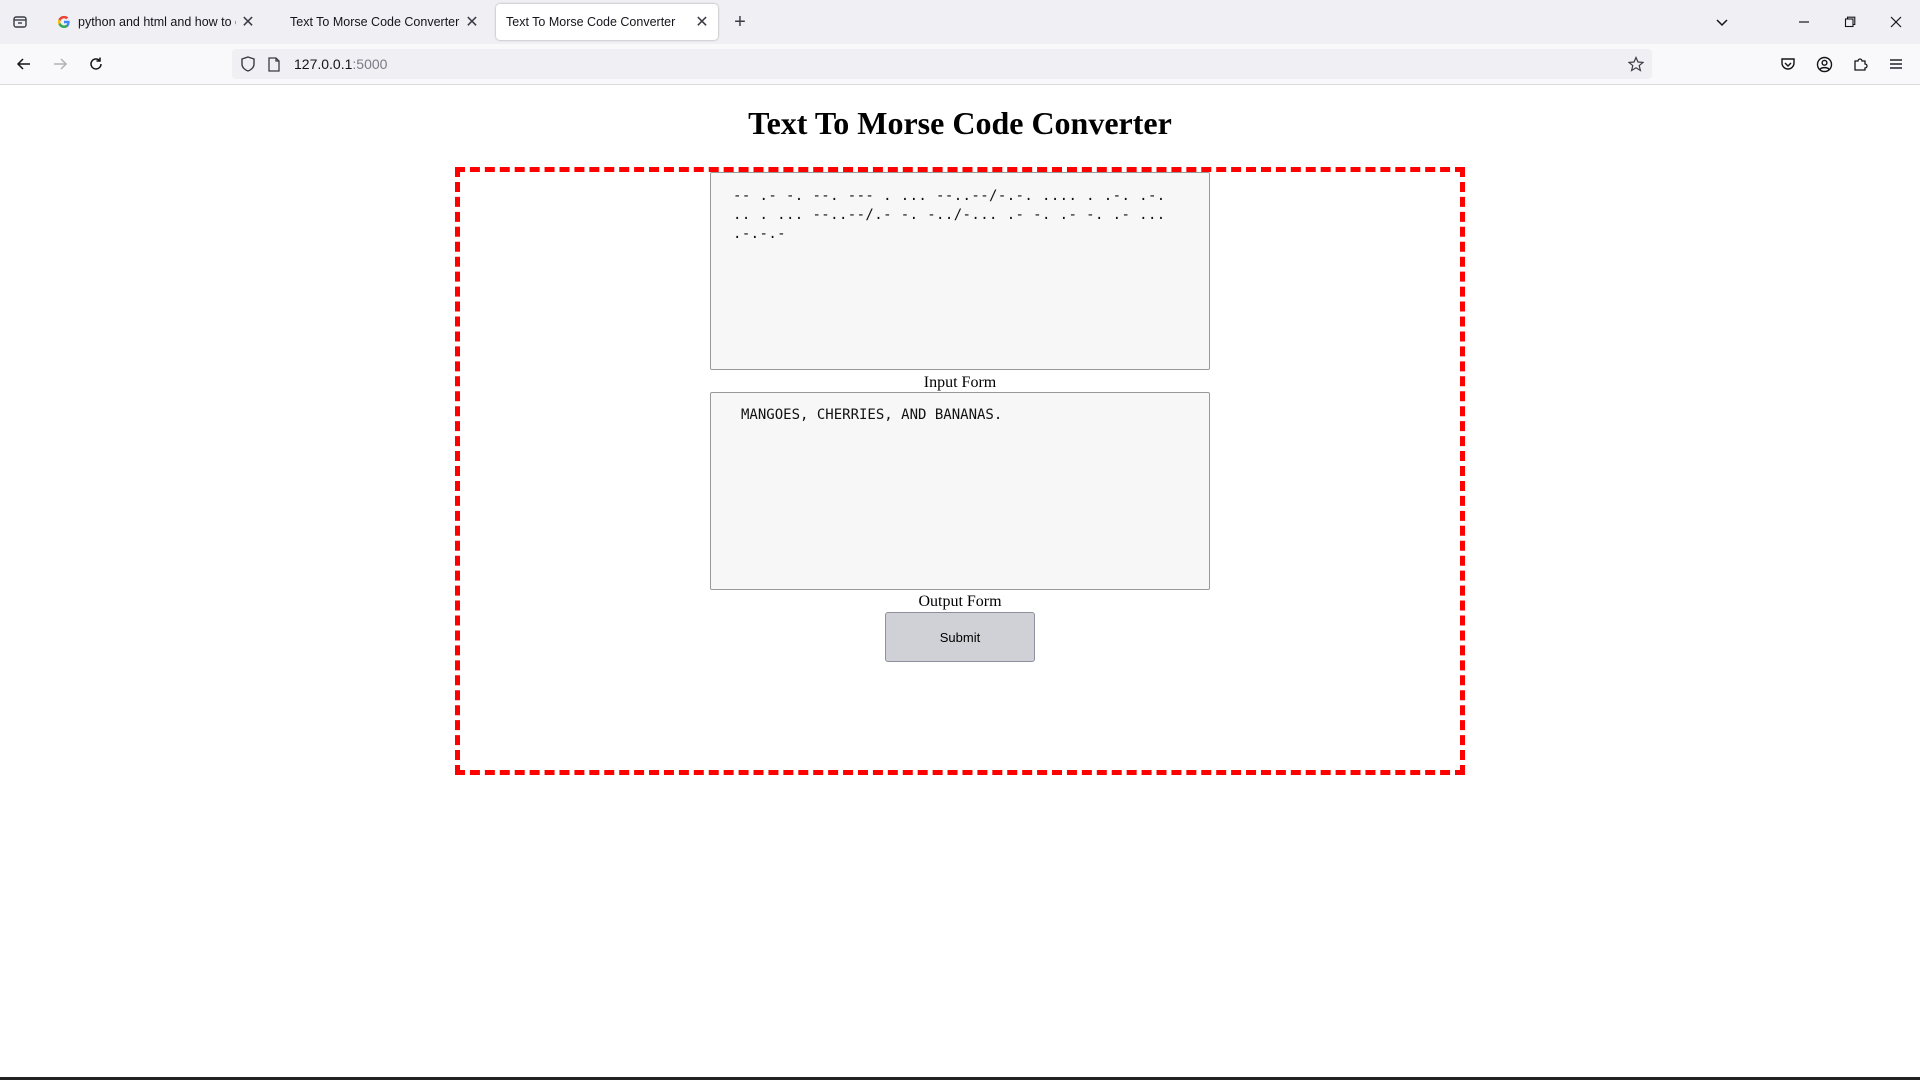 This screenshot has width=1920, height=1080. What do you see at coordinates (370, 64) in the screenshot?
I see `url-port: :5000` at bounding box center [370, 64].